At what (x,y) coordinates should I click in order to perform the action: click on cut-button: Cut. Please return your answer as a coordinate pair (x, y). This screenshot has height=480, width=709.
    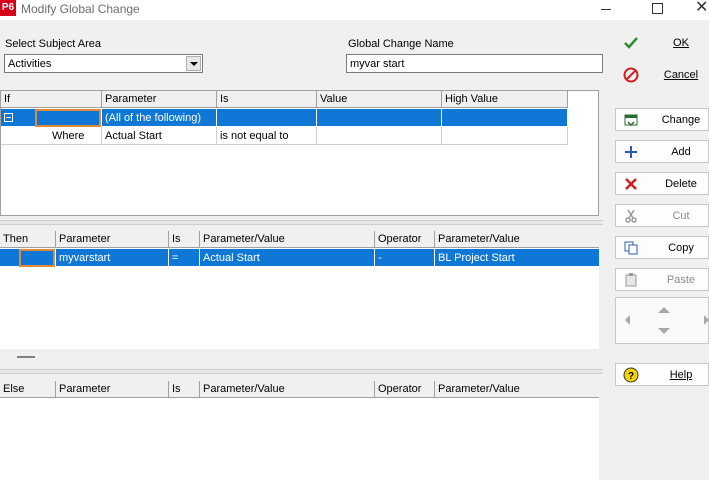
    Looking at the image, I should click on (662, 215).